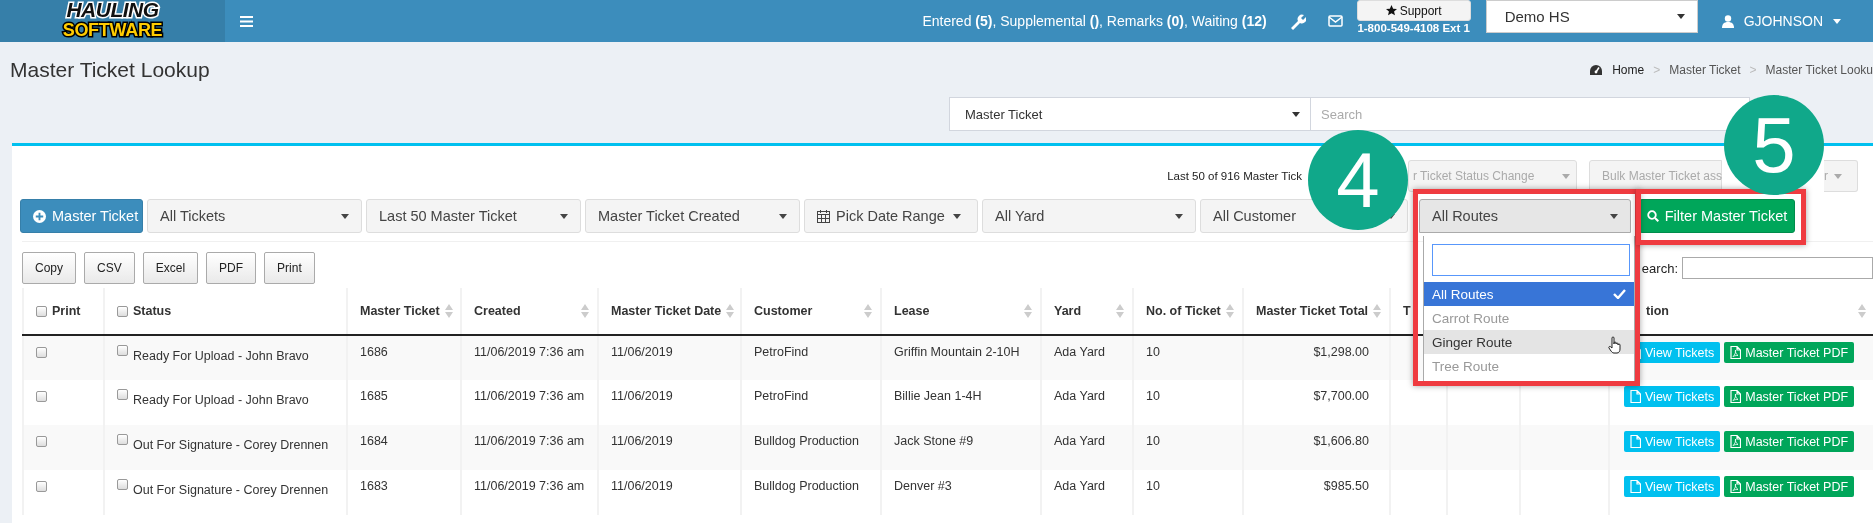  Describe the element at coordinates (923, 486) in the screenshot. I see `table-cell: Denver #3` at that location.